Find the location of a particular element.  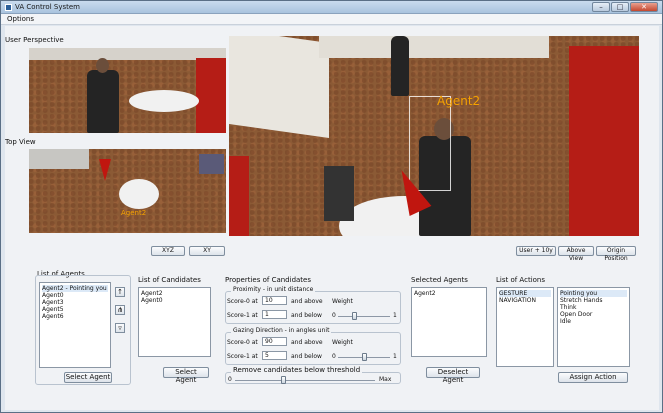

gaze-weight-max: 1 is located at coordinates (395, 356).